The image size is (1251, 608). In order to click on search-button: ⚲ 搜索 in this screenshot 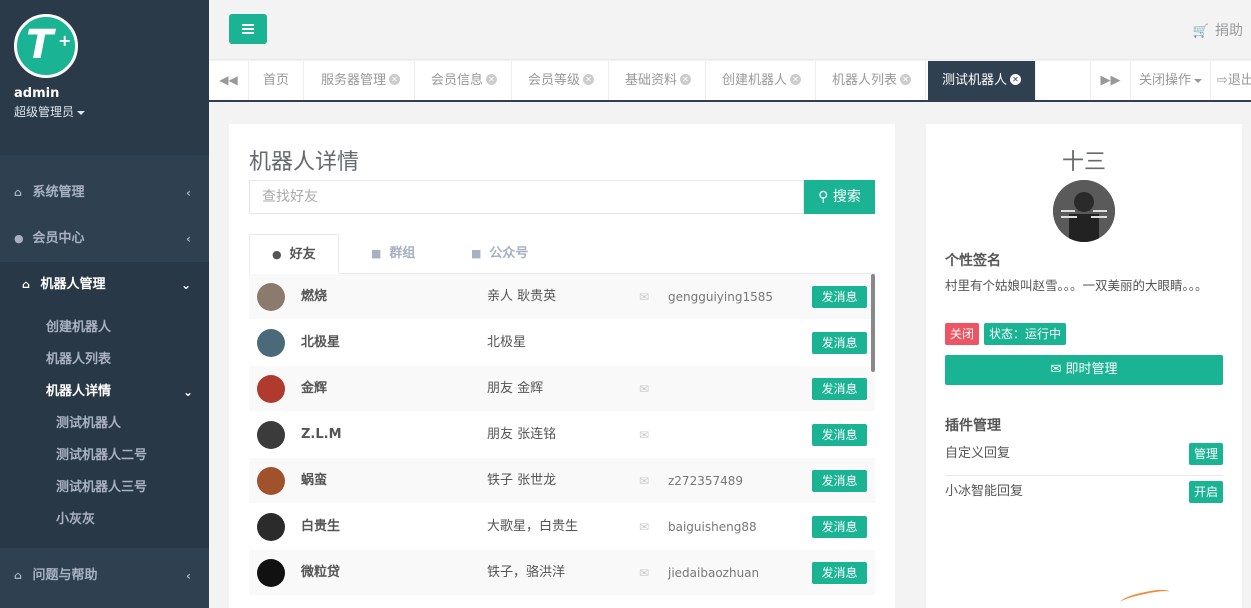, I will do `click(839, 197)`.